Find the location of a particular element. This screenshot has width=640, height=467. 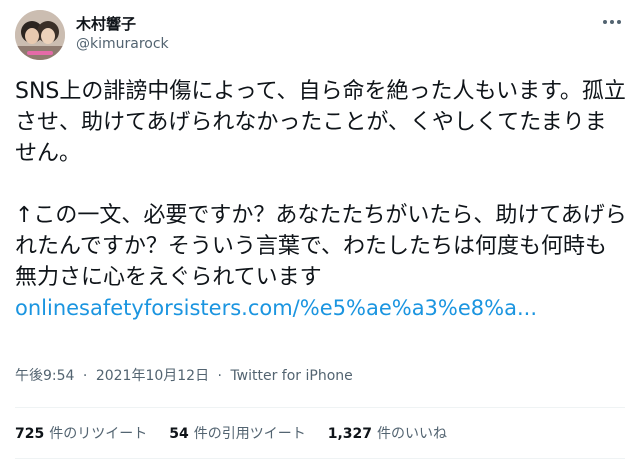

retweet-label: 件のリツイート is located at coordinates (98, 434).